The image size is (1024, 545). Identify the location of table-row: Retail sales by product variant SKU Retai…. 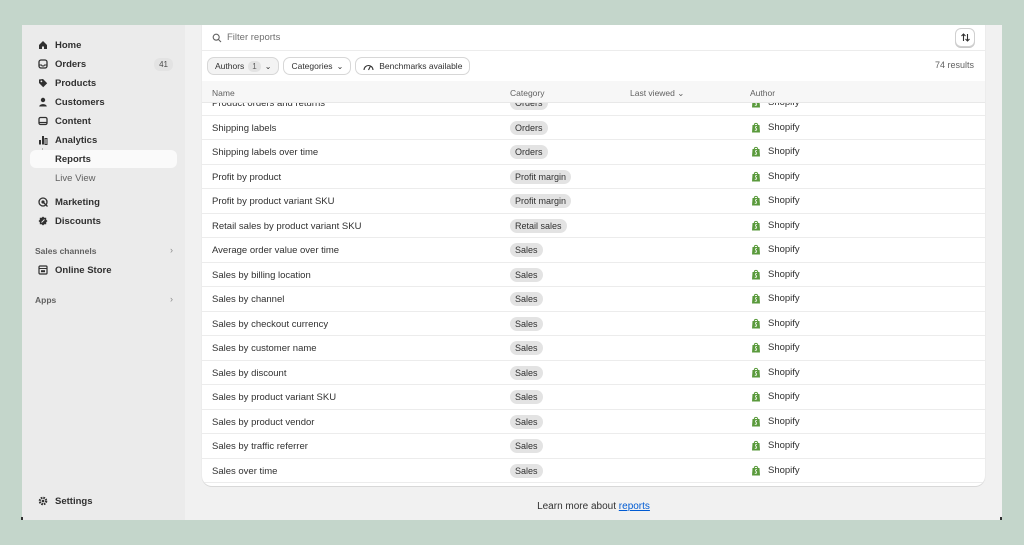
(593, 226).